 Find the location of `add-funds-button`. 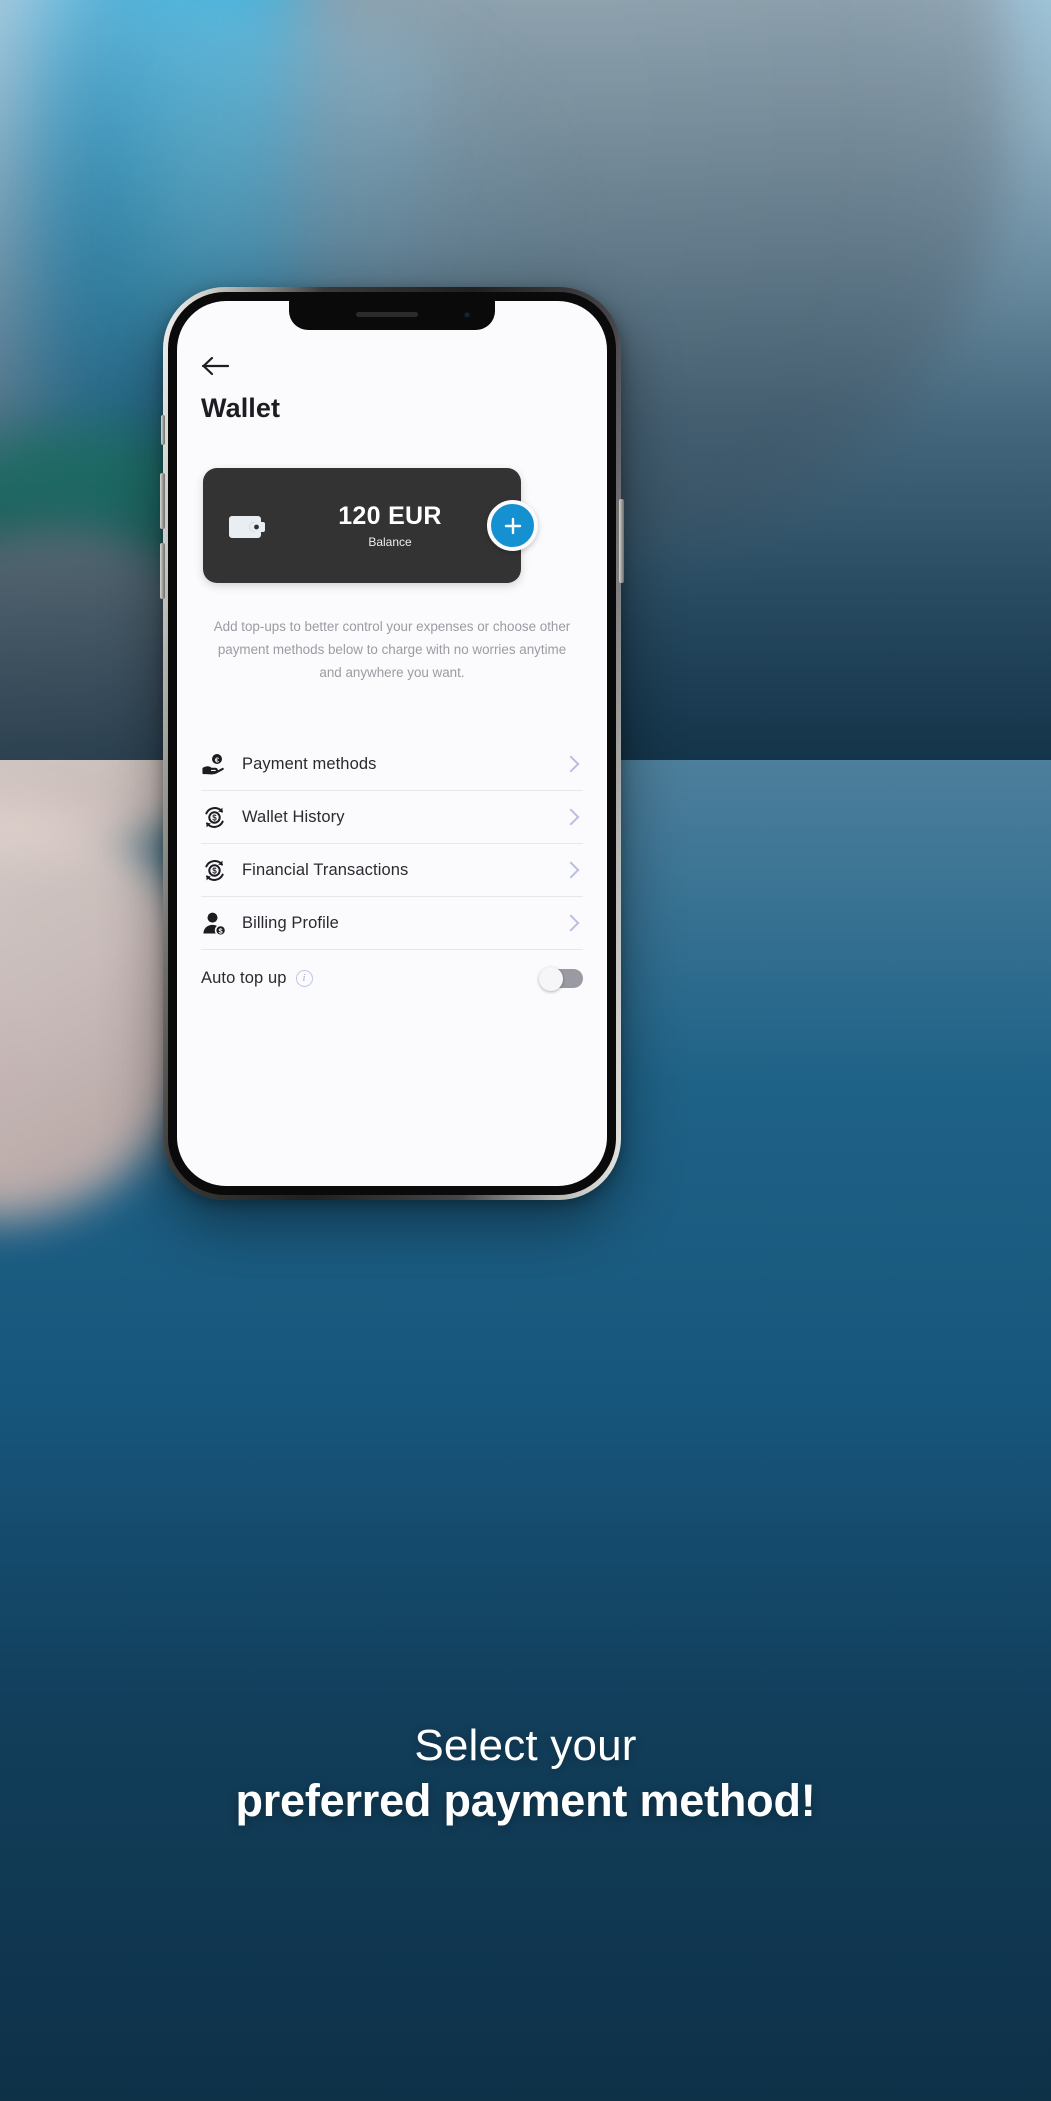

add-funds-button is located at coordinates (512, 525).